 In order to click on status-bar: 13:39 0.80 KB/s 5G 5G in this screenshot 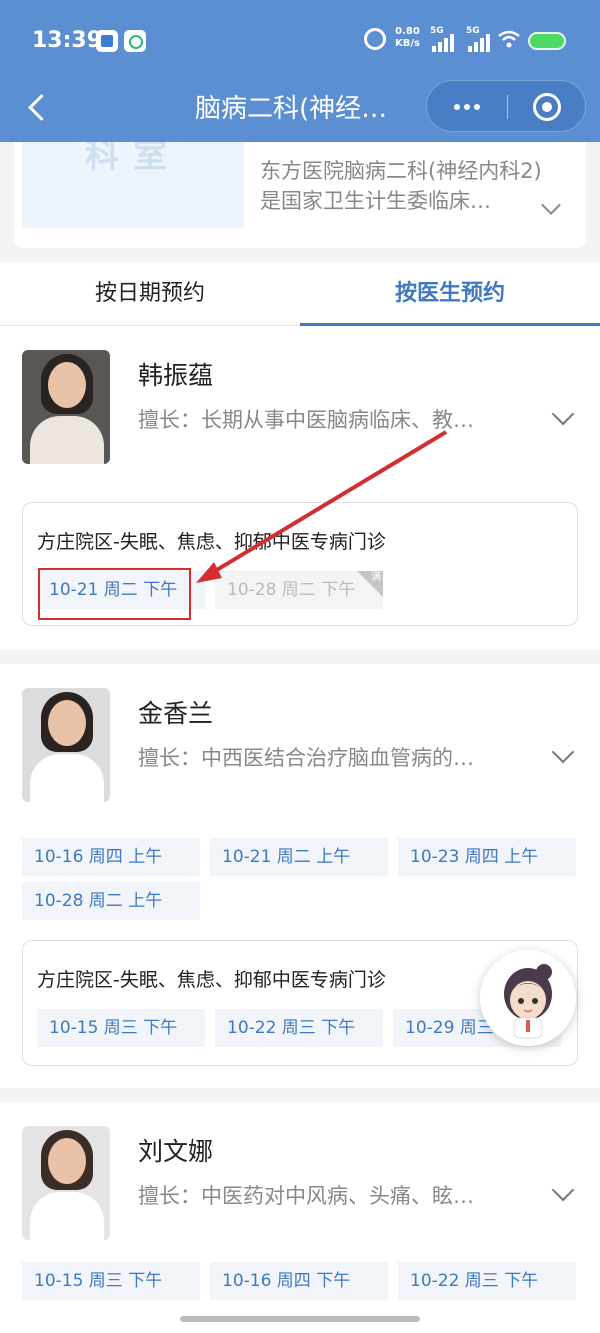, I will do `click(300, 41)`.